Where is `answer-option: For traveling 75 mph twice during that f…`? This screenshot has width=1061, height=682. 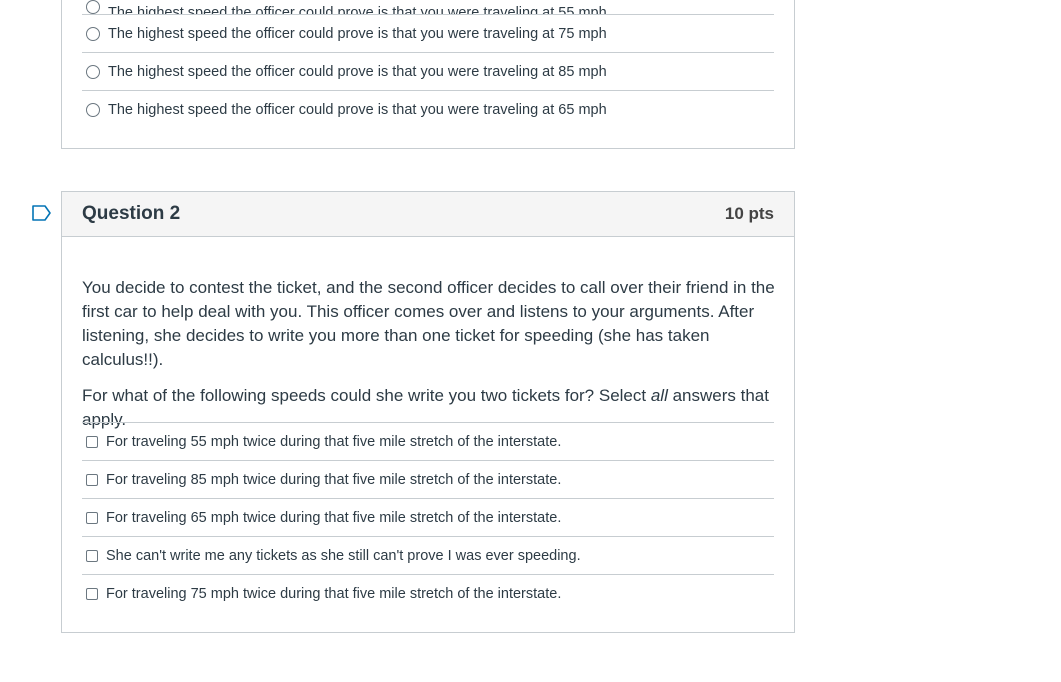 answer-option: For traveling 75 mph twice during that f… is located at coordinates (428, 593).